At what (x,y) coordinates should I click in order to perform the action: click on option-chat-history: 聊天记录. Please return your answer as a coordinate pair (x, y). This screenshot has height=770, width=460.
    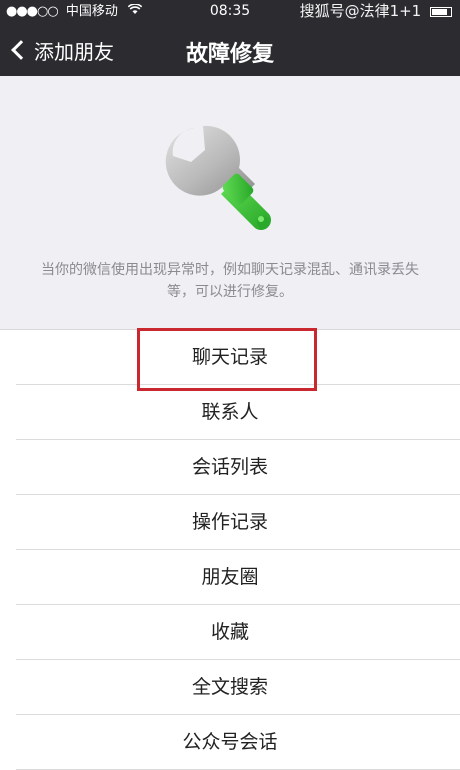
    Looking at the image, I should click on (230, 357).